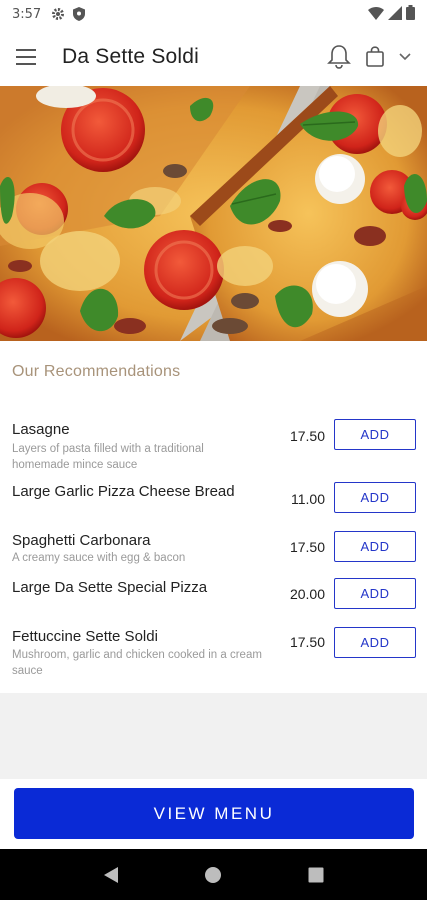 Image resolution: width=427 pixels, height=900 pixels. What do you see at coordinates (81, 540) in the screenshot?
I see `item-name: Spaghetti Carbonara` at bounding box center [81, 540].